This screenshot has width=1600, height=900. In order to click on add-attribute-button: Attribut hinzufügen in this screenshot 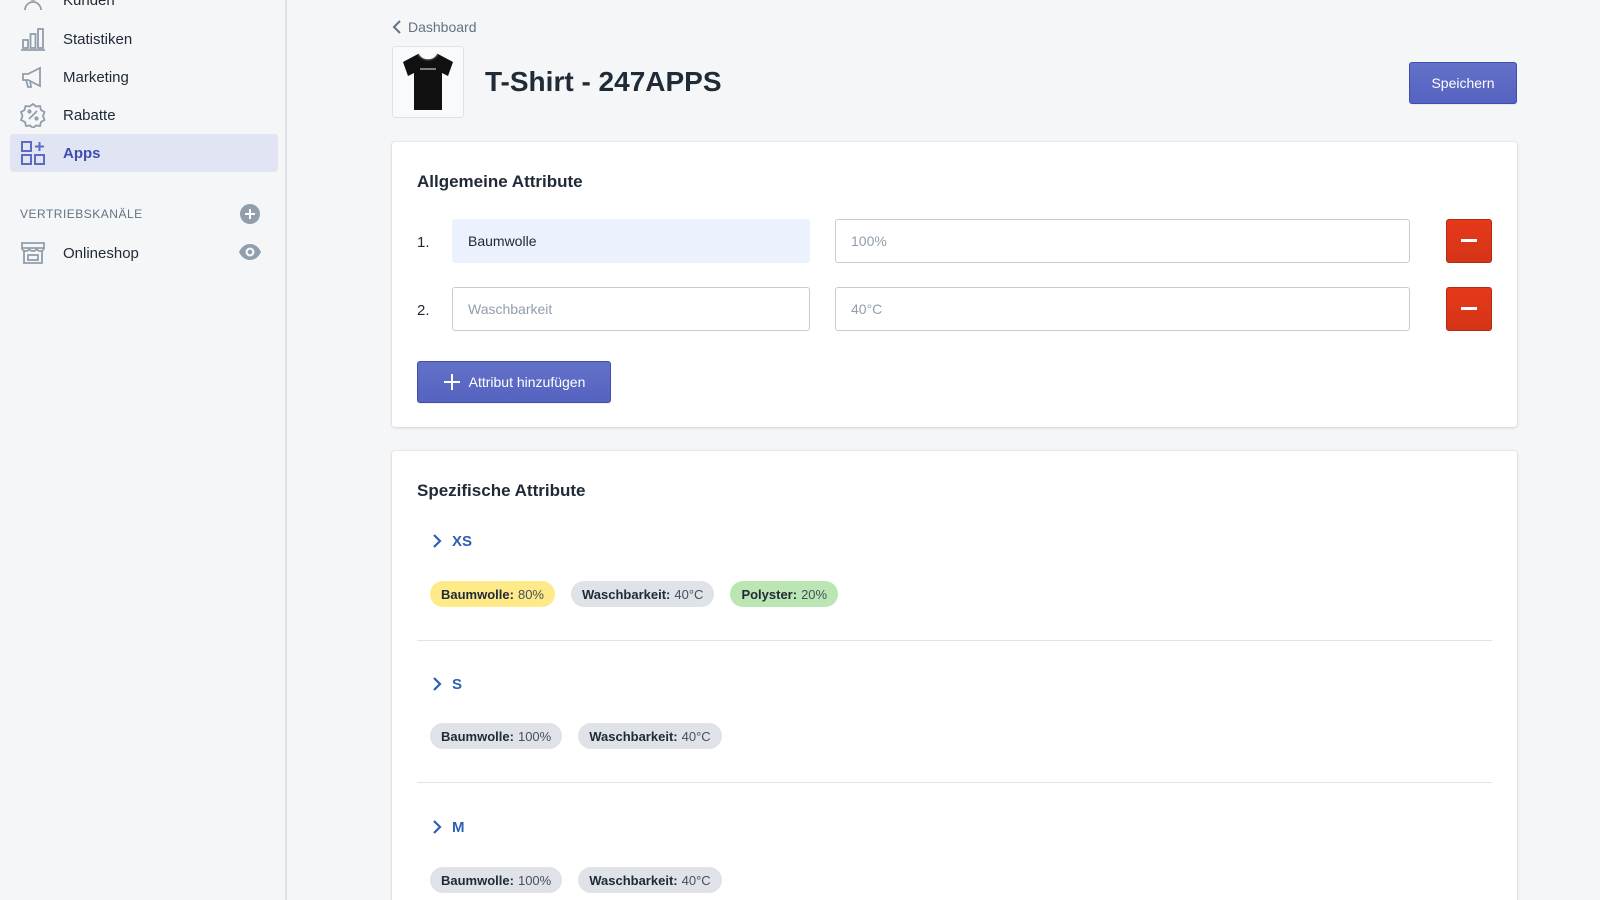, I will do `click(514, 382)`.